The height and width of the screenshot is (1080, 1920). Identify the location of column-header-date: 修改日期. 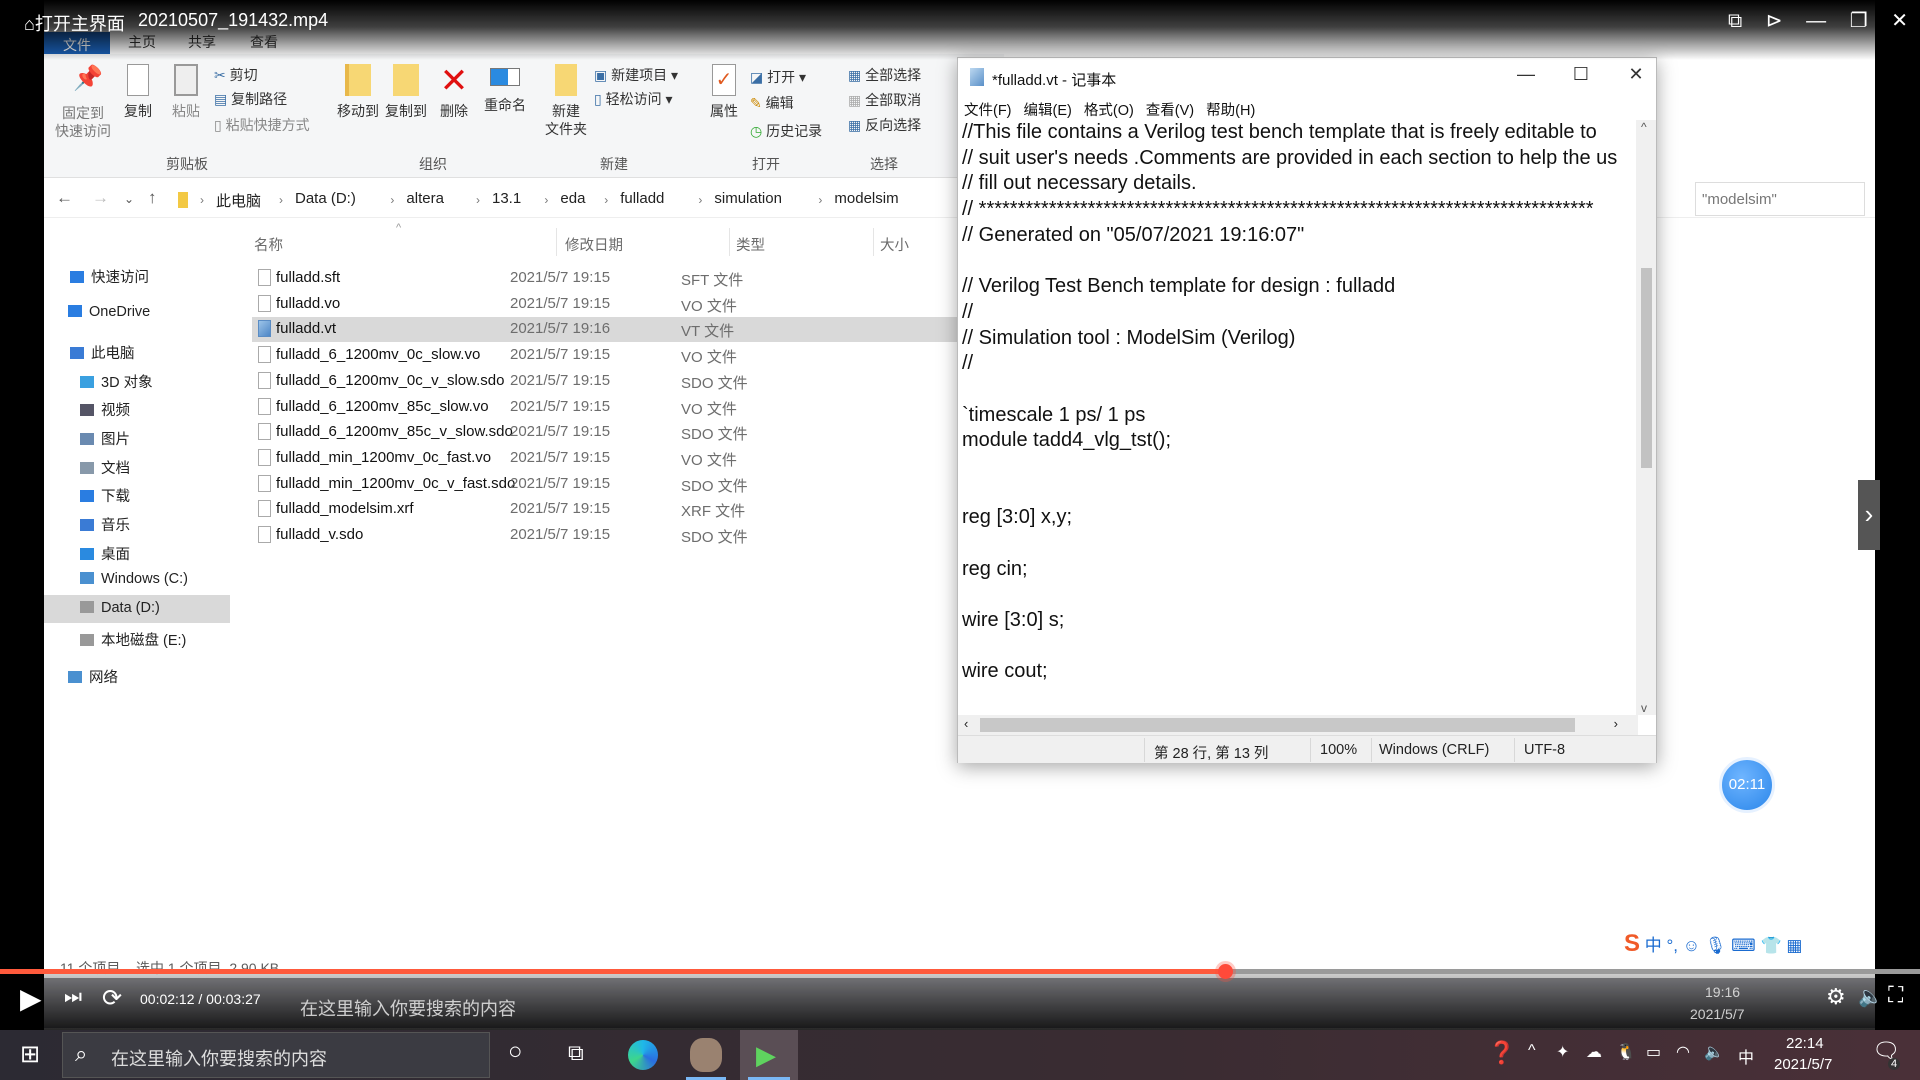
(594, 244).